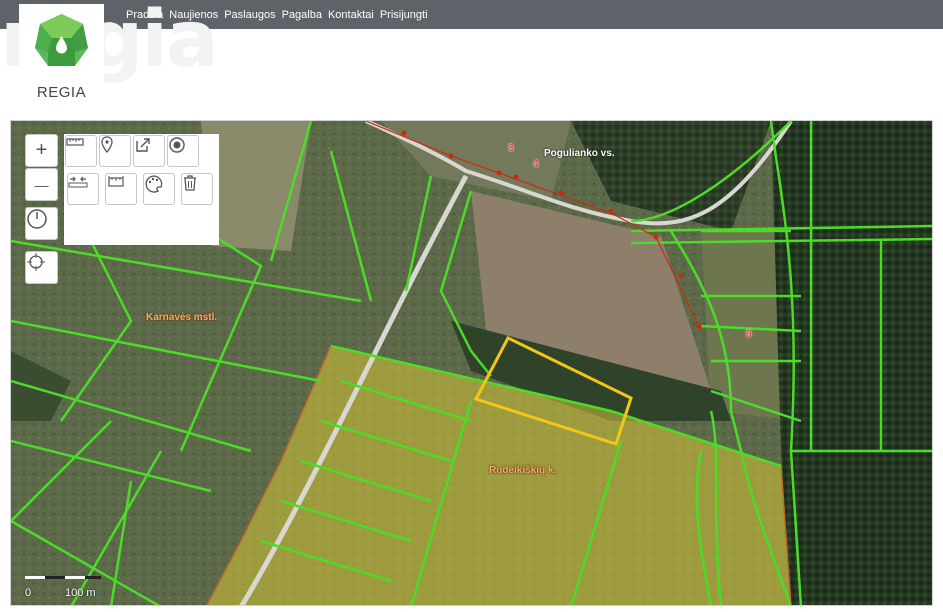 The width and height of the screenshot is (943, 612). Describe the element at coordinates (579, 153) in the screenshot. I see `label-pogulianko: Pogulianko vs.` at that location.